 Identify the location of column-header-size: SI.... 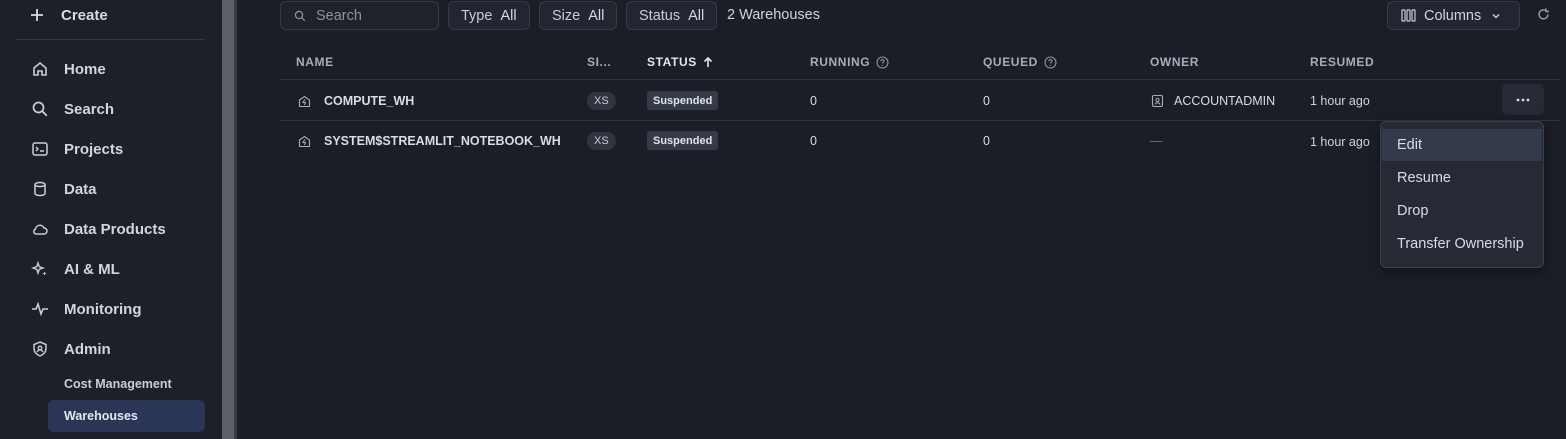
(599, 62).